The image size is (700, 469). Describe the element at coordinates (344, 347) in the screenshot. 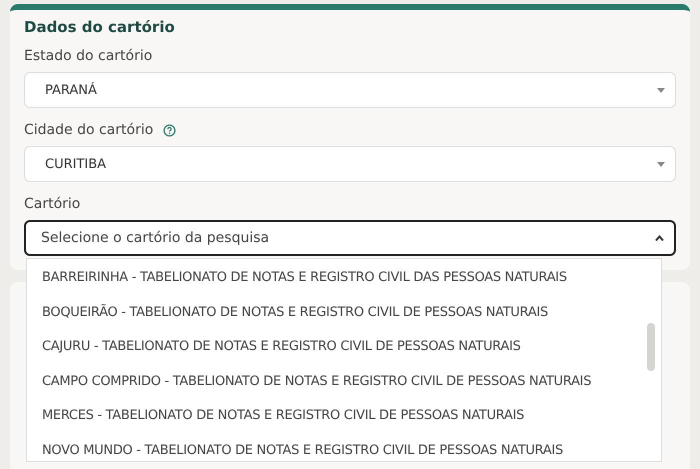

I see `dropdown-option: CAJURU - TABELIONATO DE NOTAS E REGISTRO CIVIL DE PESSOAS NATURAIS` at that location.